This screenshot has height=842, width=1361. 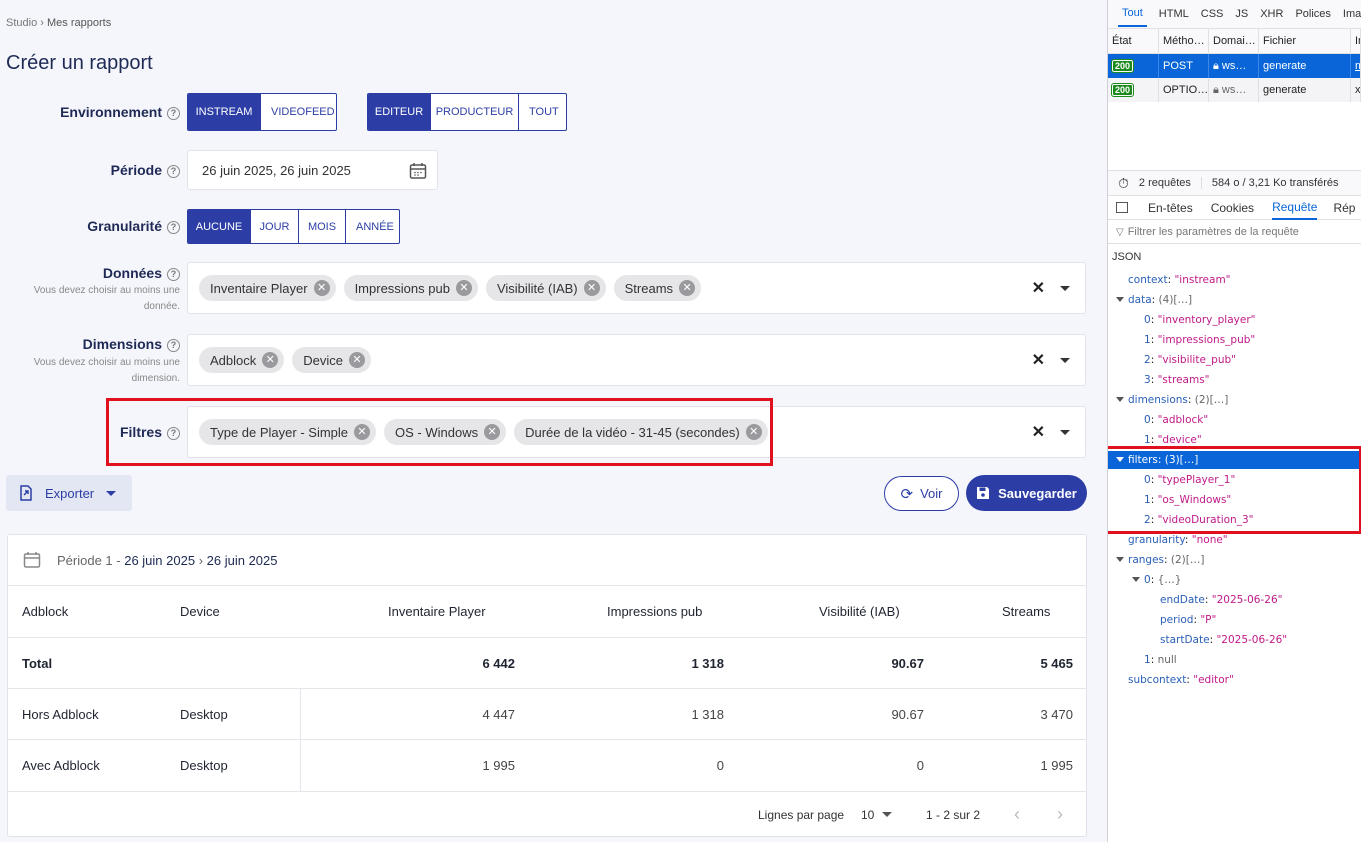 I want to click on environment-toggle: INSTREAM VIDEOFEED, so click(x=262, y=112).